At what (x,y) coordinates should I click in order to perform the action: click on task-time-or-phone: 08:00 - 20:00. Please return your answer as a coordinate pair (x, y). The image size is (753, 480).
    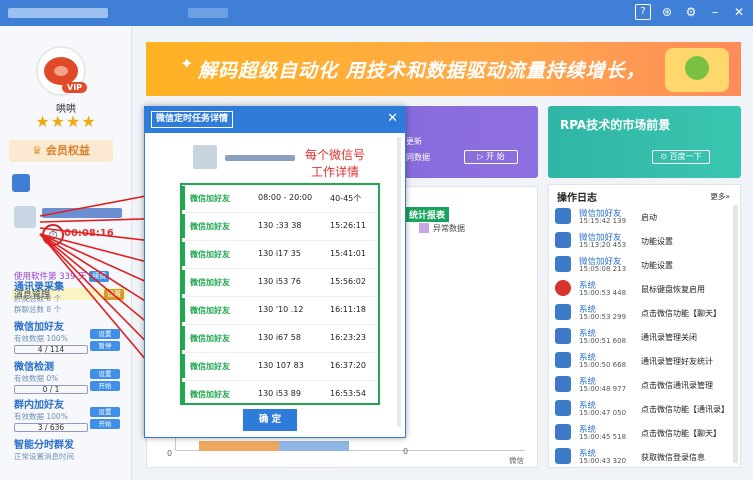
    Looking at the image, I should click on (285, 197).